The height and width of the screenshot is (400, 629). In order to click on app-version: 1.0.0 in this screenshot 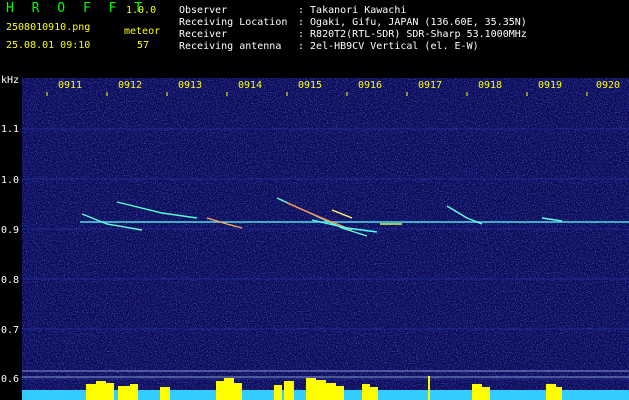, I will do `click(141, 10)`.